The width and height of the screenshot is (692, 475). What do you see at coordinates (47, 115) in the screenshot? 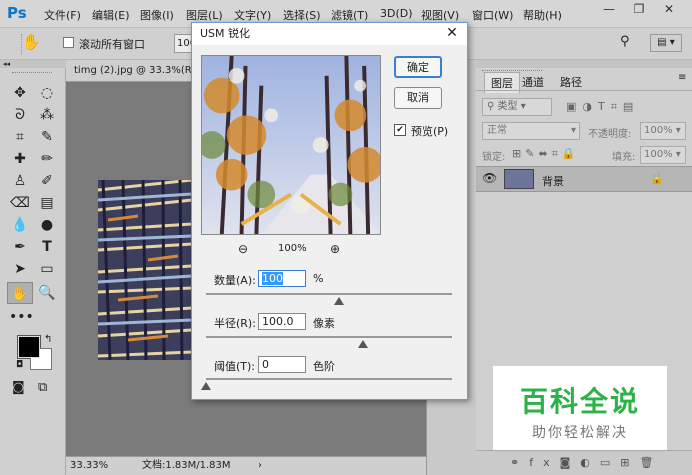
I see `magic-wand-icon: ⁂` at bounding box center [47, 115].